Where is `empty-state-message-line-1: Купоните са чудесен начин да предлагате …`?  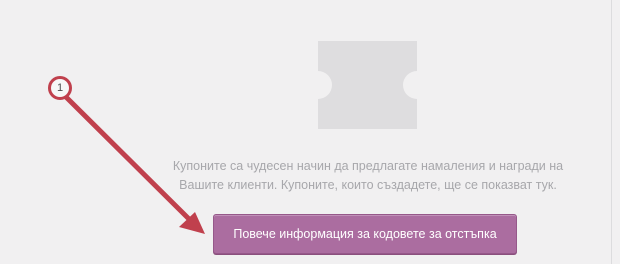 empty-state-message-line-1: Купоните са чудесен начин да предлагате … is located at coordinates (368, 166).